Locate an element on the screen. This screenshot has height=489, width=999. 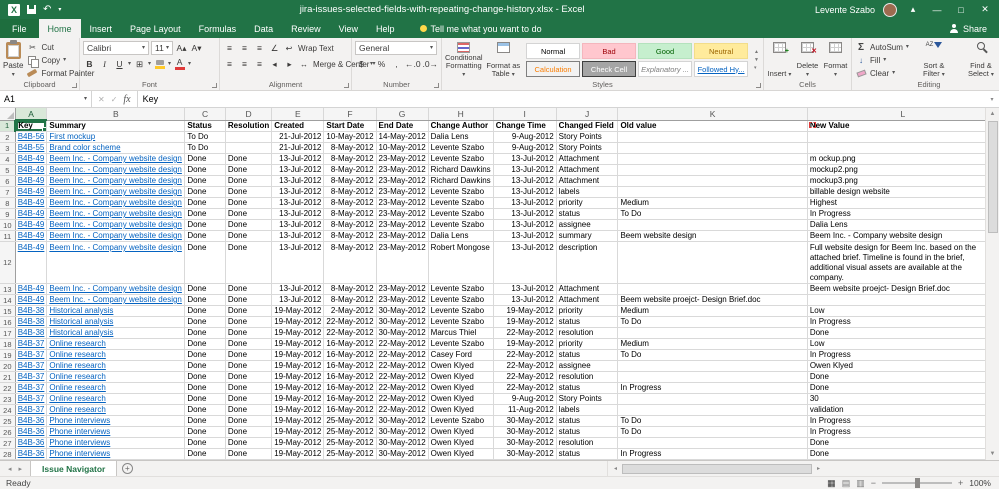
cell-I7: 13-Jul-2012 is located at coordinates (525, 192).